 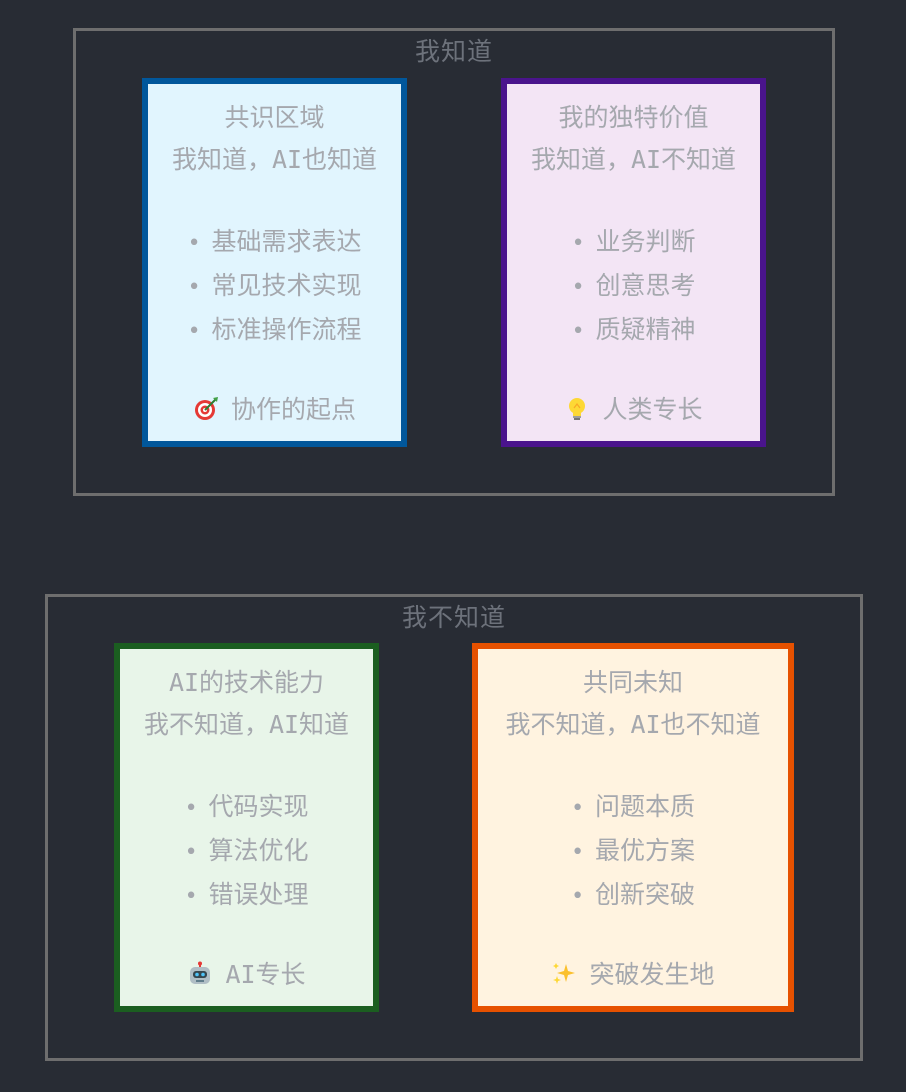 I want to click on list-item: • 业务判断, so click(x=633, y=243).